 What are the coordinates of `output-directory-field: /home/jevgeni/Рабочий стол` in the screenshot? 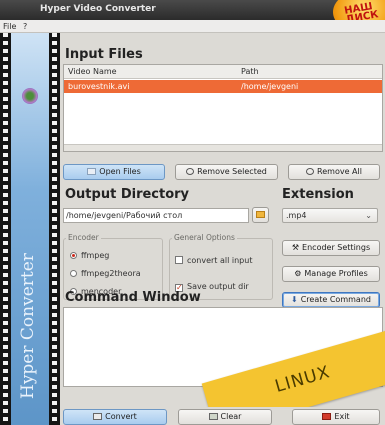 It's located at (156, 215).